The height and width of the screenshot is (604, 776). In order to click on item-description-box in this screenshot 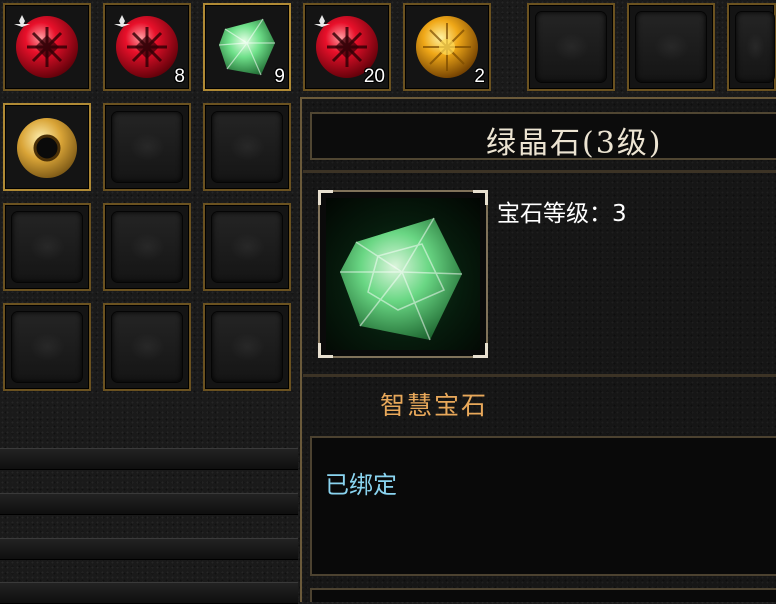, I will do `click(543, 506)`.